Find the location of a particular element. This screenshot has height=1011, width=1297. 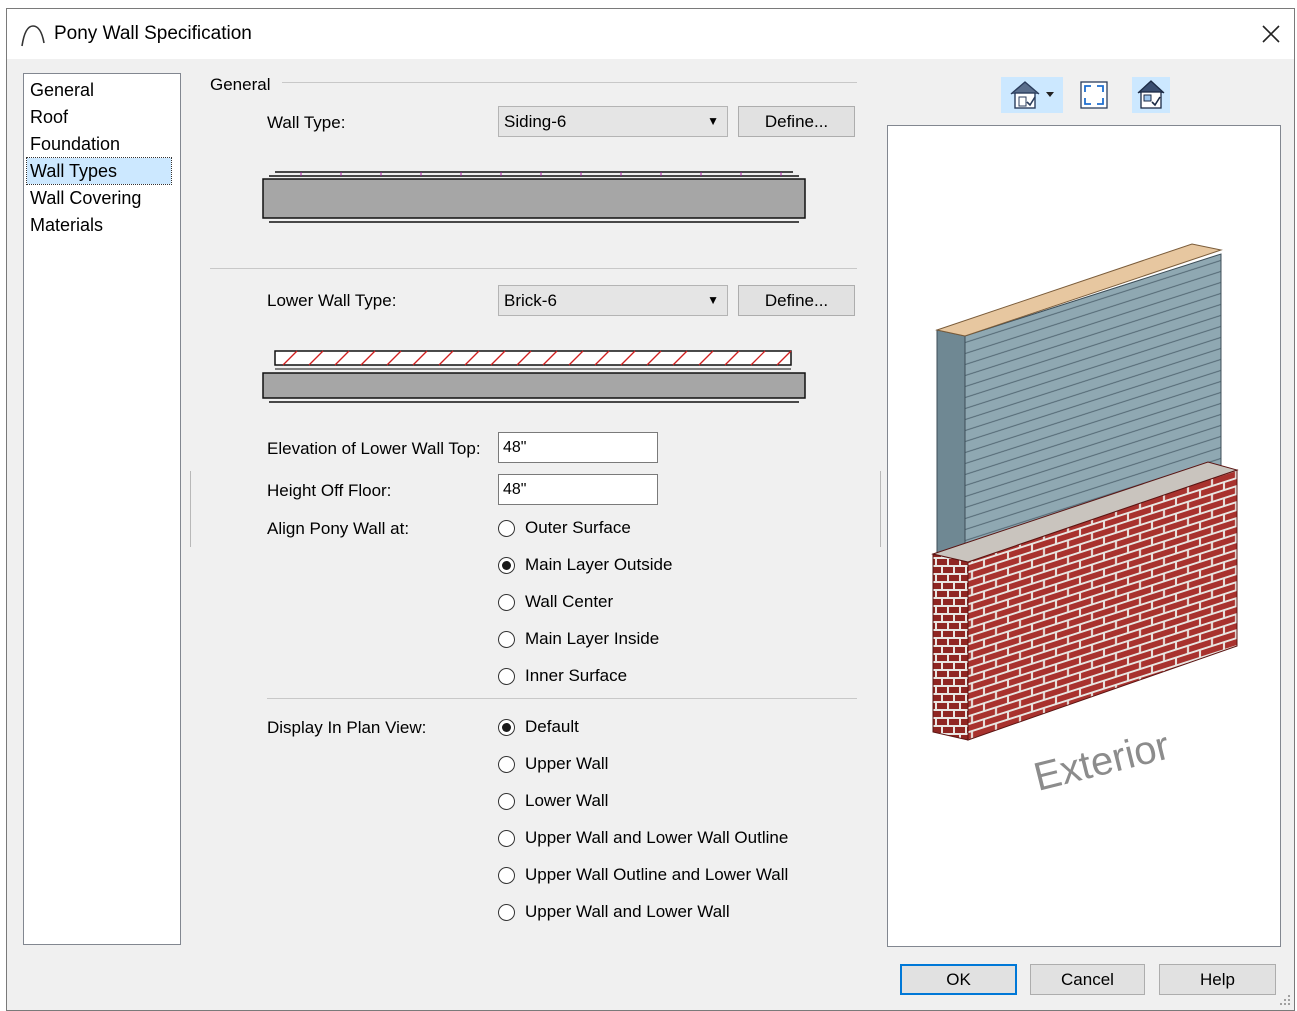

radio-inner-surface: Inner Surface is located at coordinates (562, 676).